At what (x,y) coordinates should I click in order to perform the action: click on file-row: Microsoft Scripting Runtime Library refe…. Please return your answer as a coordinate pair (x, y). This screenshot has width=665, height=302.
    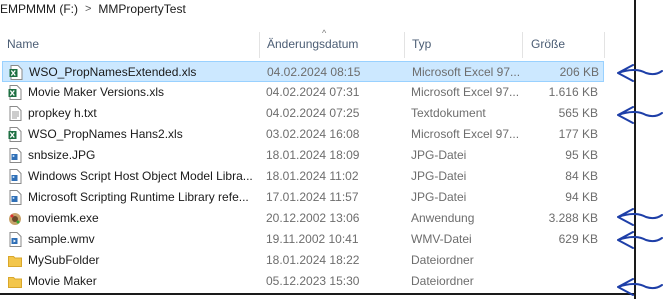
    Looking at the image, I should click on (303, 197).